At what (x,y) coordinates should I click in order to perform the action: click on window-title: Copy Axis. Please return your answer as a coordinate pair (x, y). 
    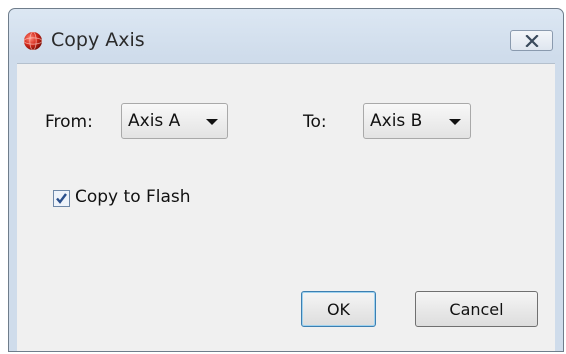
    Looking at the image, I should click on (98, 40).